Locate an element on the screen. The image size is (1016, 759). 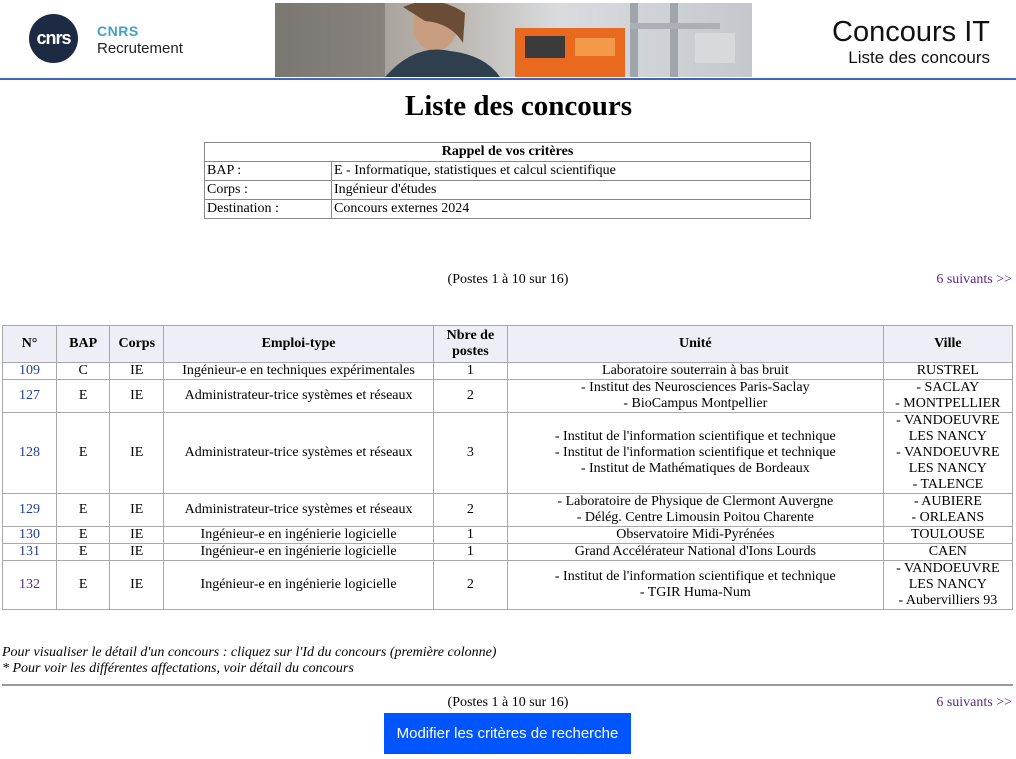
concours-id-link: 130 is located at coordinates (29, 534).